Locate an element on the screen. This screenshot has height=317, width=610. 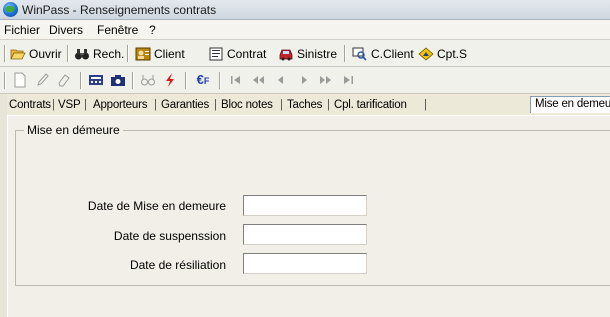
contract-label: Contrat is located at coordinates (247, 53).